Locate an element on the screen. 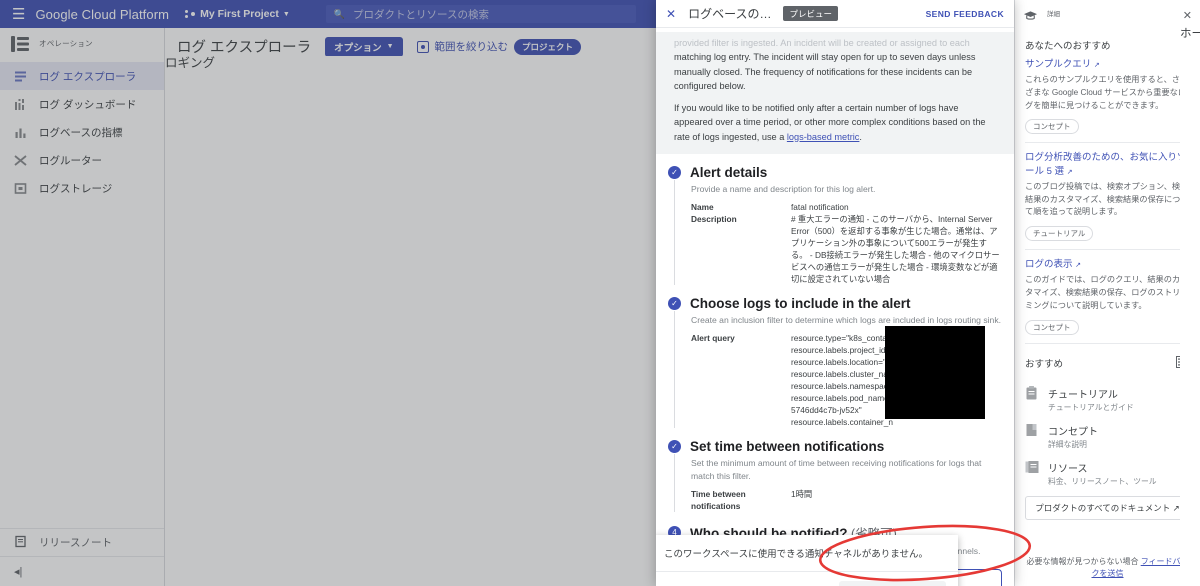 The height and width of the screenshot is (586, 1200). step-field-value: fatal notification is located at coordinates (820, 206).